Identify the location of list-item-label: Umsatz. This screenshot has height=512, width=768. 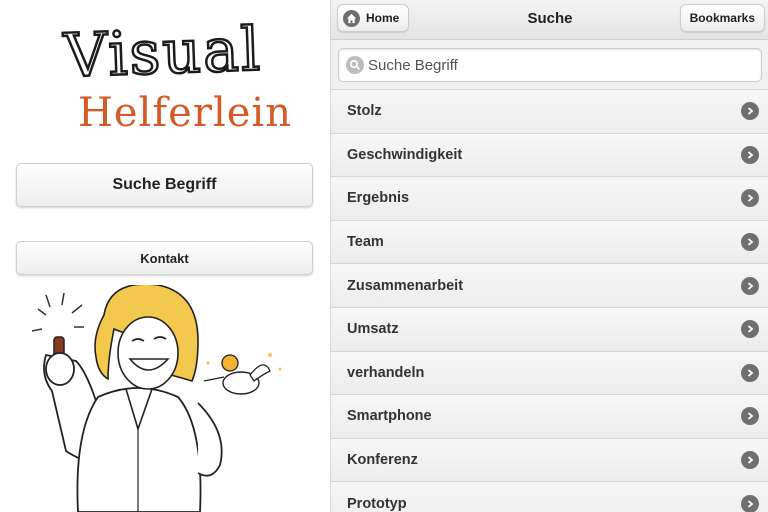
(373, 329).